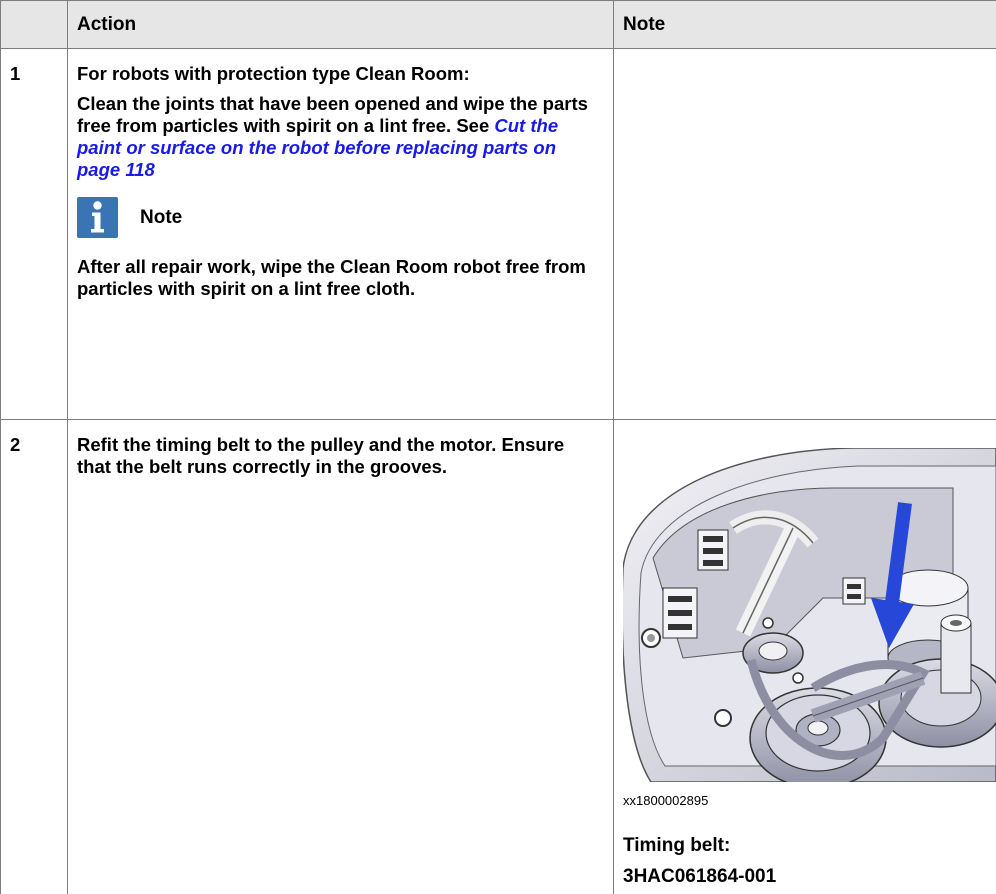  I want to click on table-header-row: Action Note, so click(498, 25).